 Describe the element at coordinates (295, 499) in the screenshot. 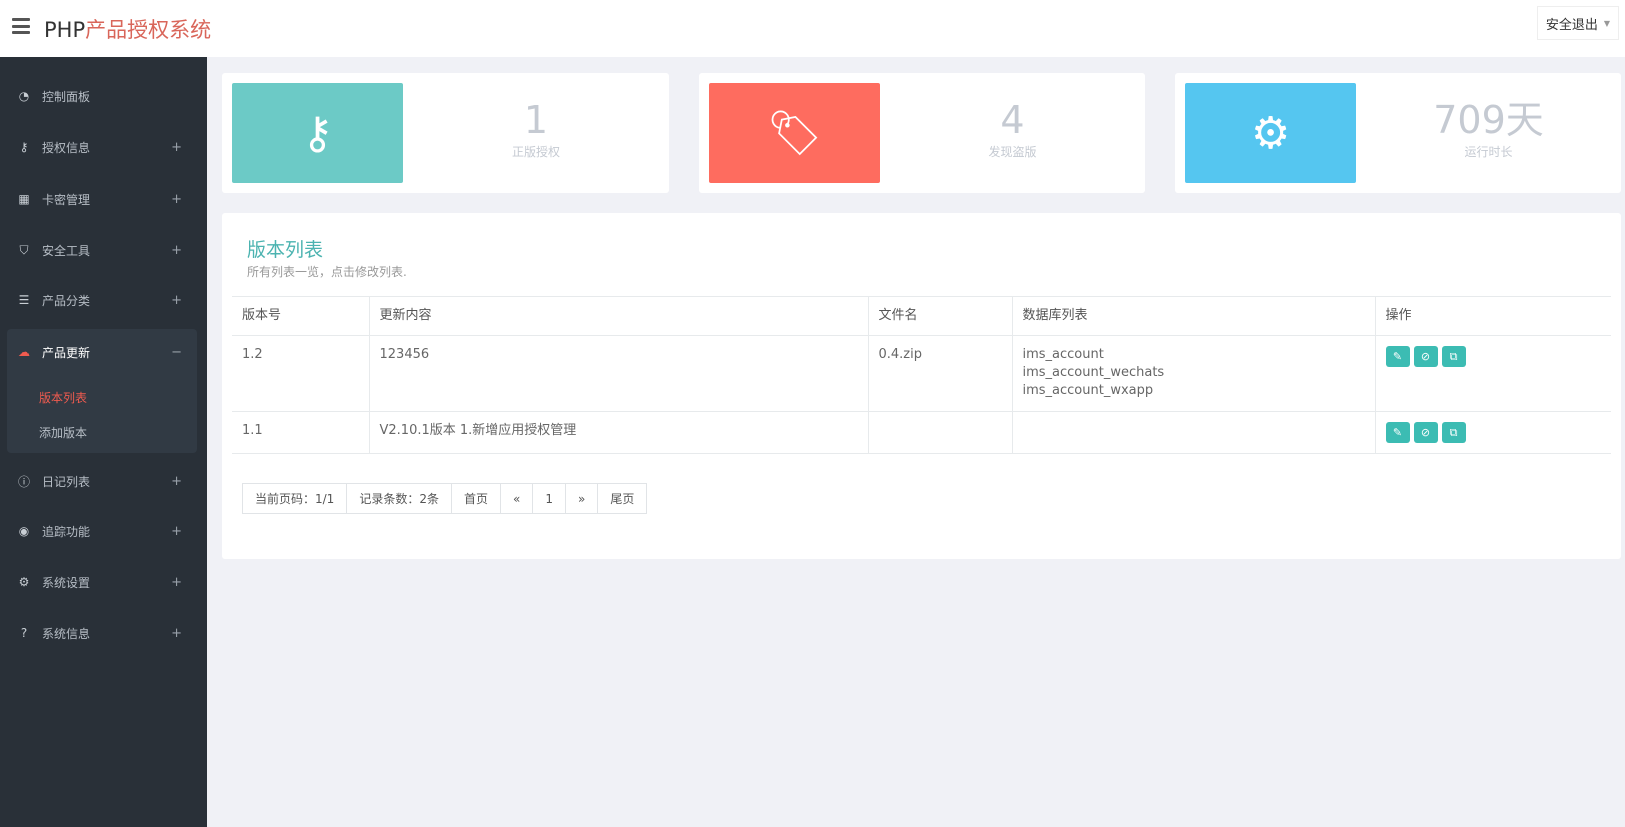

I see `pager-current: 当前页码：1/1` at that location.